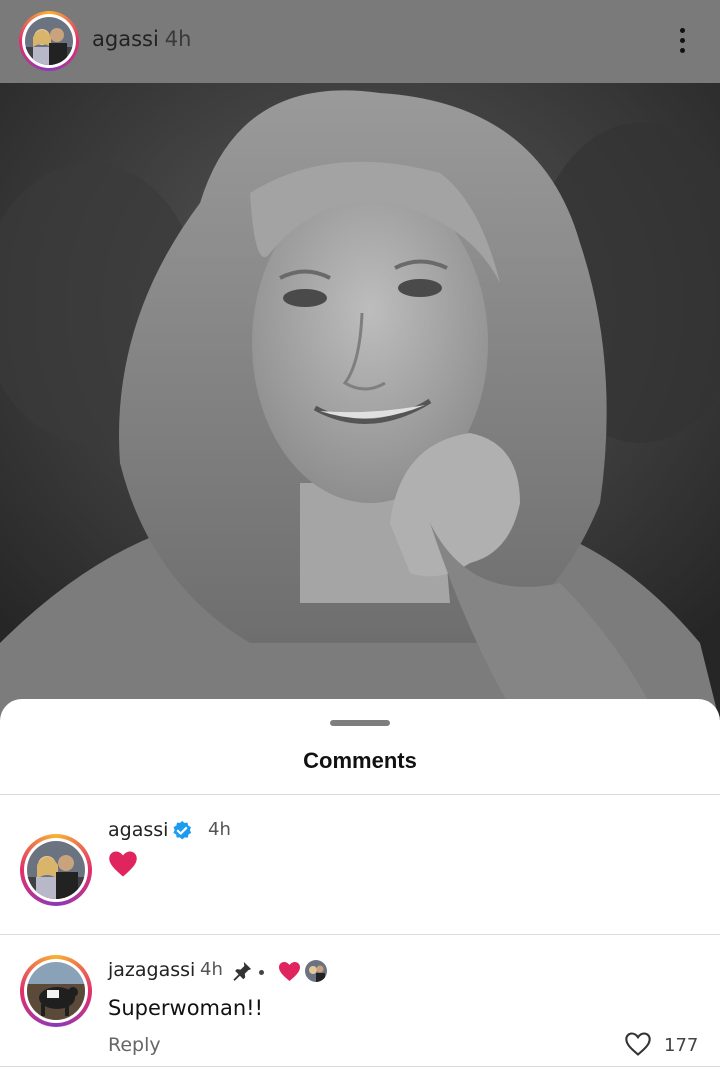 Image resolution: width=720 pixels, height=1071 pixels. What do you see at coordinates (261, 972) in the screenshot?
I see `separator-dot` at bounding box center [261, 972].